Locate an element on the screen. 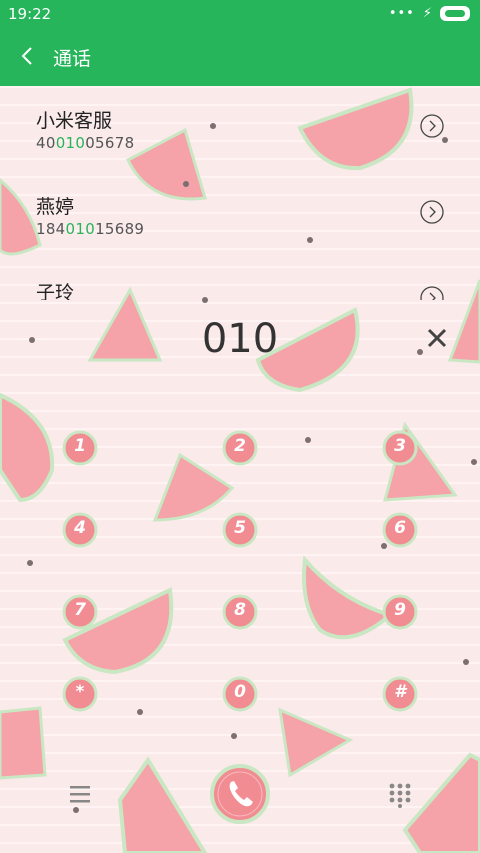  dialed-number: 010 is located at coordinates (240, 339).